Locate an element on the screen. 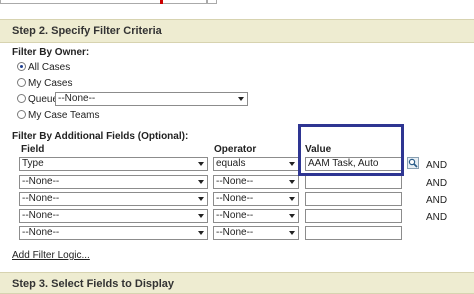  column-field-header: Field is located at coordinates (33, 149).